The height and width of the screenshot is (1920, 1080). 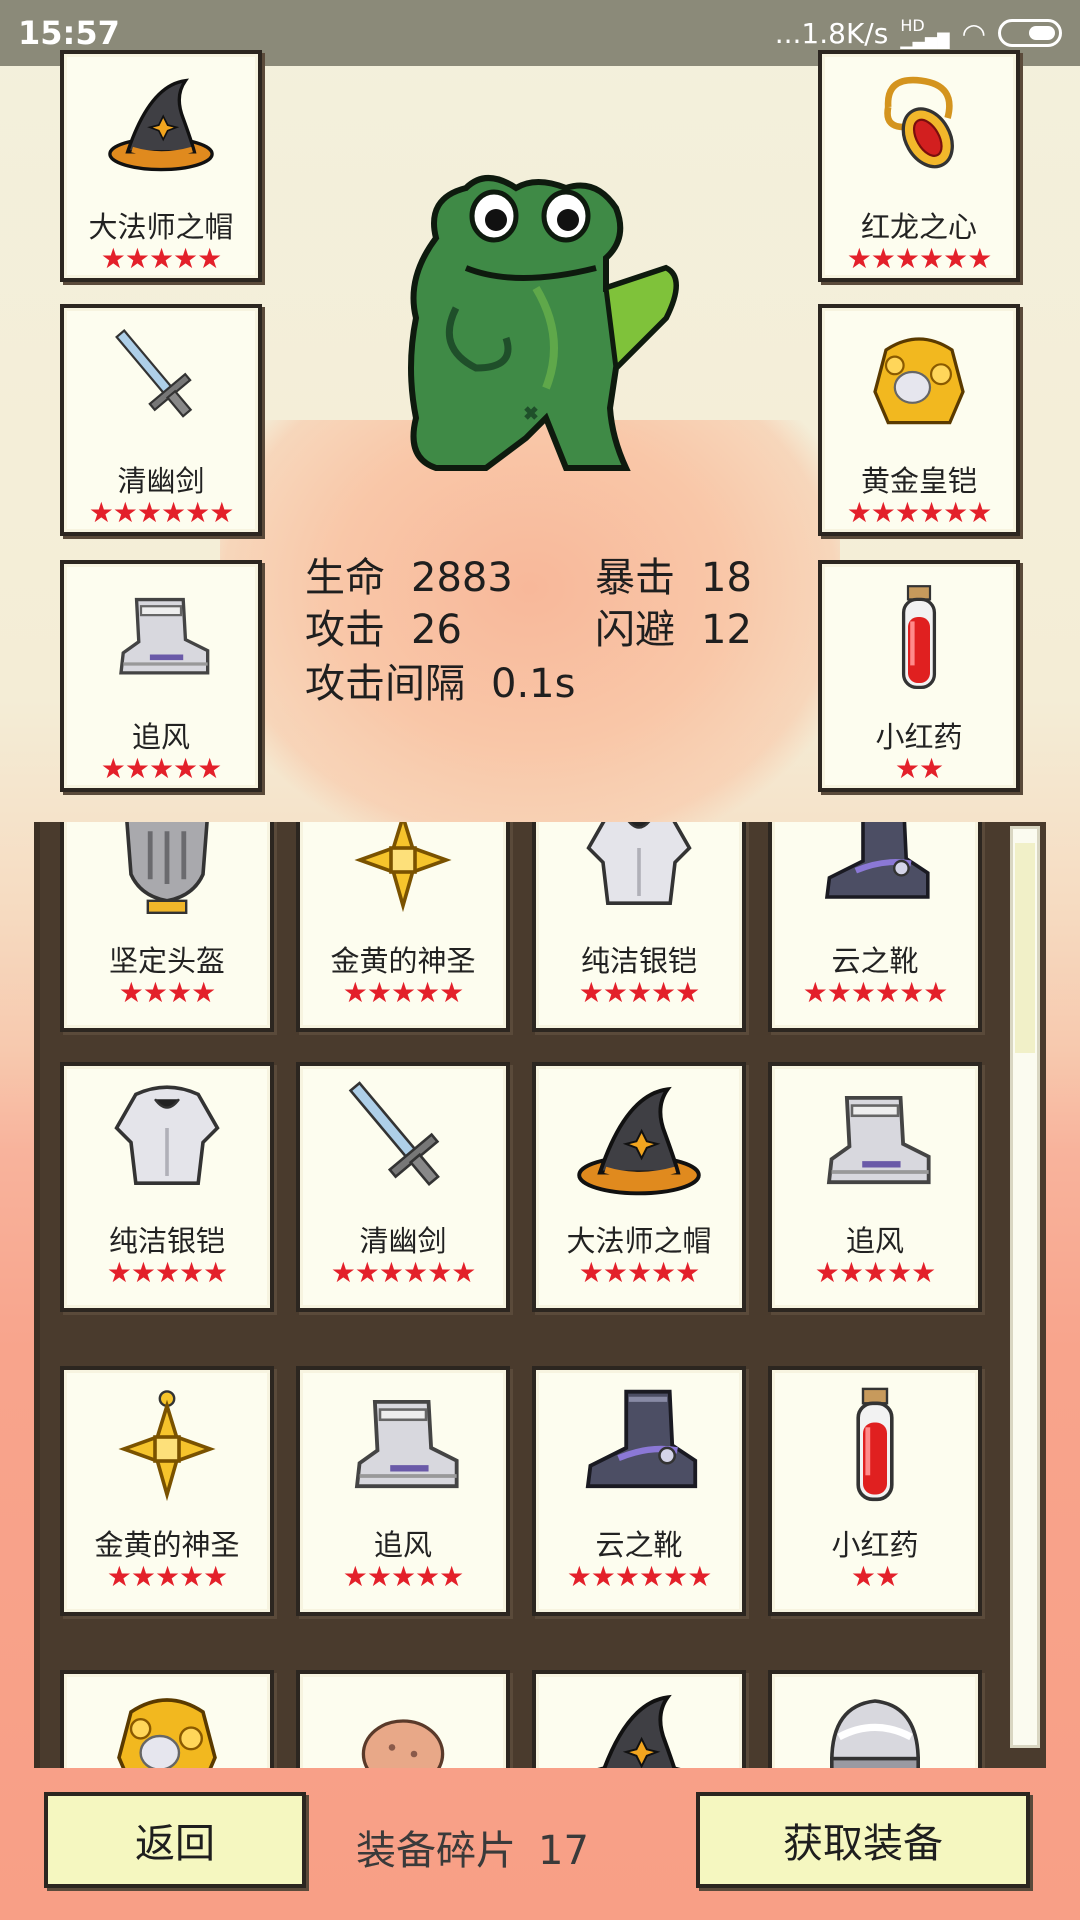 What do you see at coordinates (175, 1844) in the screenshot?
I see `back-button-label: 返回` at bounding box center [175, 1844].